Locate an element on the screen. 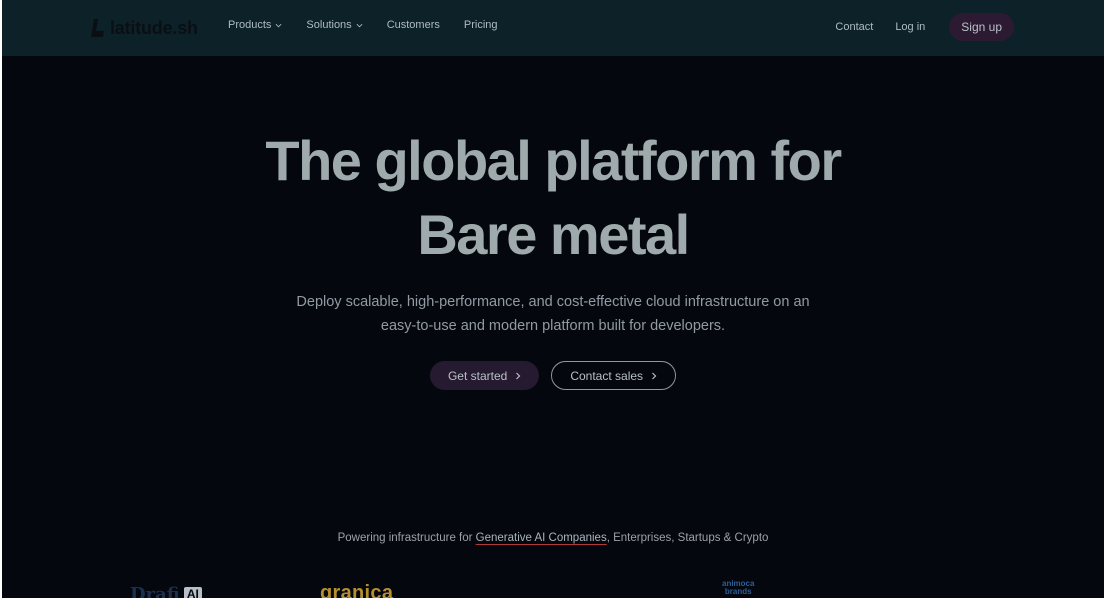  nav-actions: Contact Log in Sign up is located at coordinates (913, 27).